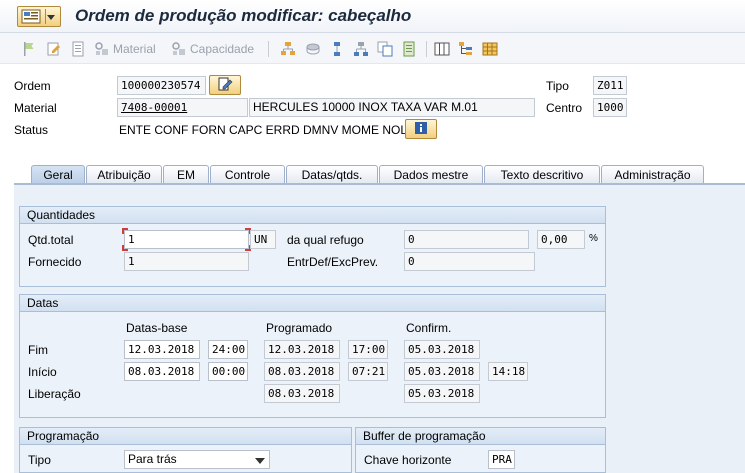 Image resolution: width=745 pixels, height=473 pixels. Describe the element at coordinates (247, 174) in the screenshot. I see `tab-controle: Controle` at that location.